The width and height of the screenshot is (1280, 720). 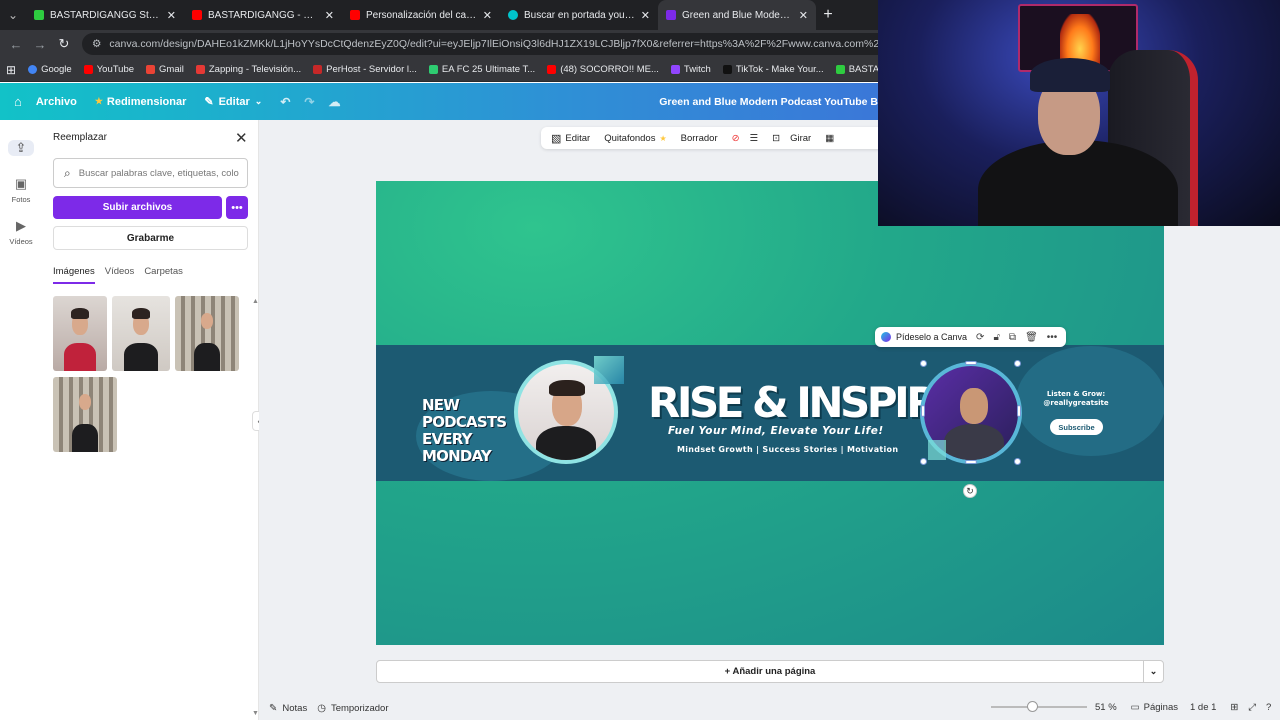 I want to click on reload-icon: ↻, so click(x=64, y=44).